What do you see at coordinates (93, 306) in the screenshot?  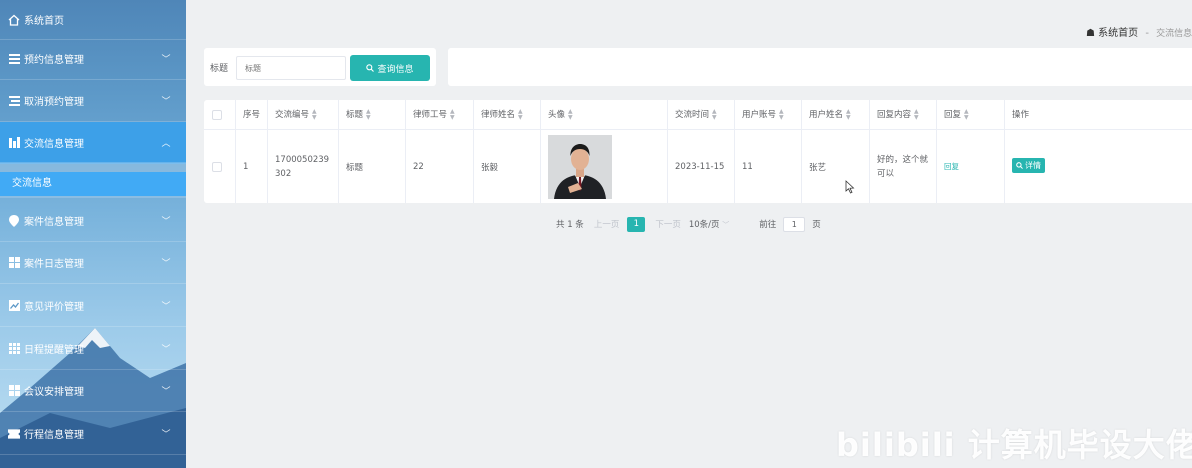 I see `sidebar-item-feedback: 意见评价管理 ﹀` at bounding box center [93, 306].